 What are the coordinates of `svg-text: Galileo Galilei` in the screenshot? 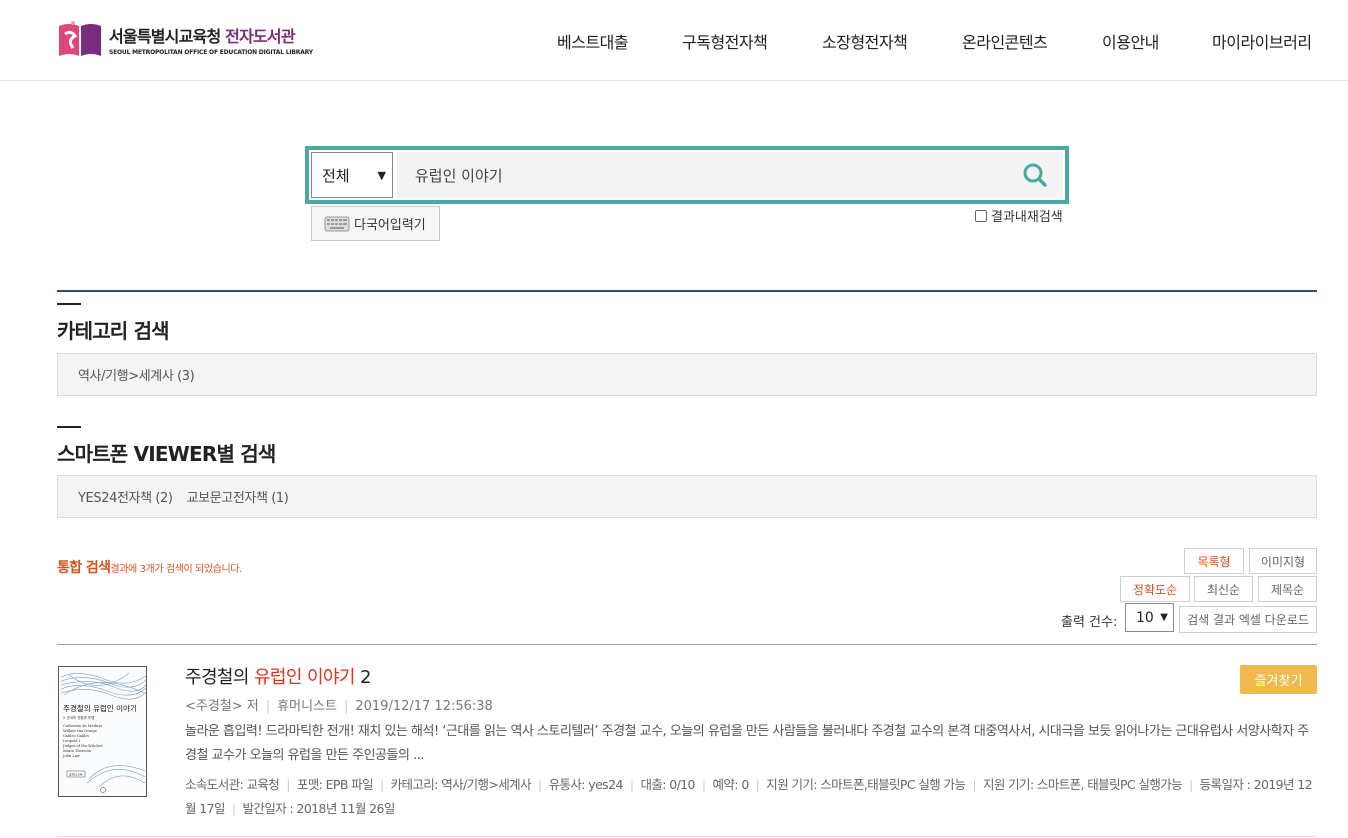 It's located at (76, 736).